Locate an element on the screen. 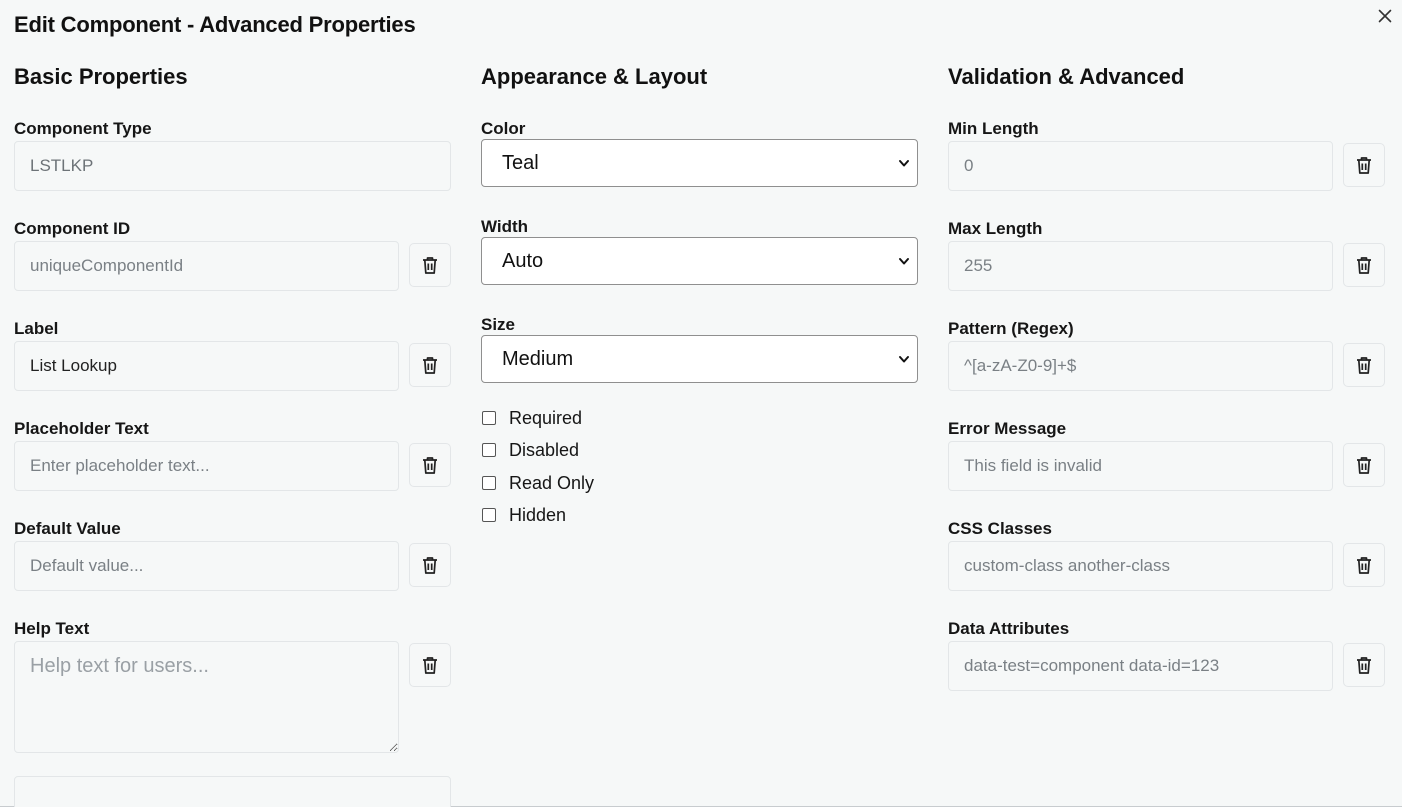 This screenshot has height=807, width=1402. max-length-field: Max Length is located at coordinates (1166, 255).